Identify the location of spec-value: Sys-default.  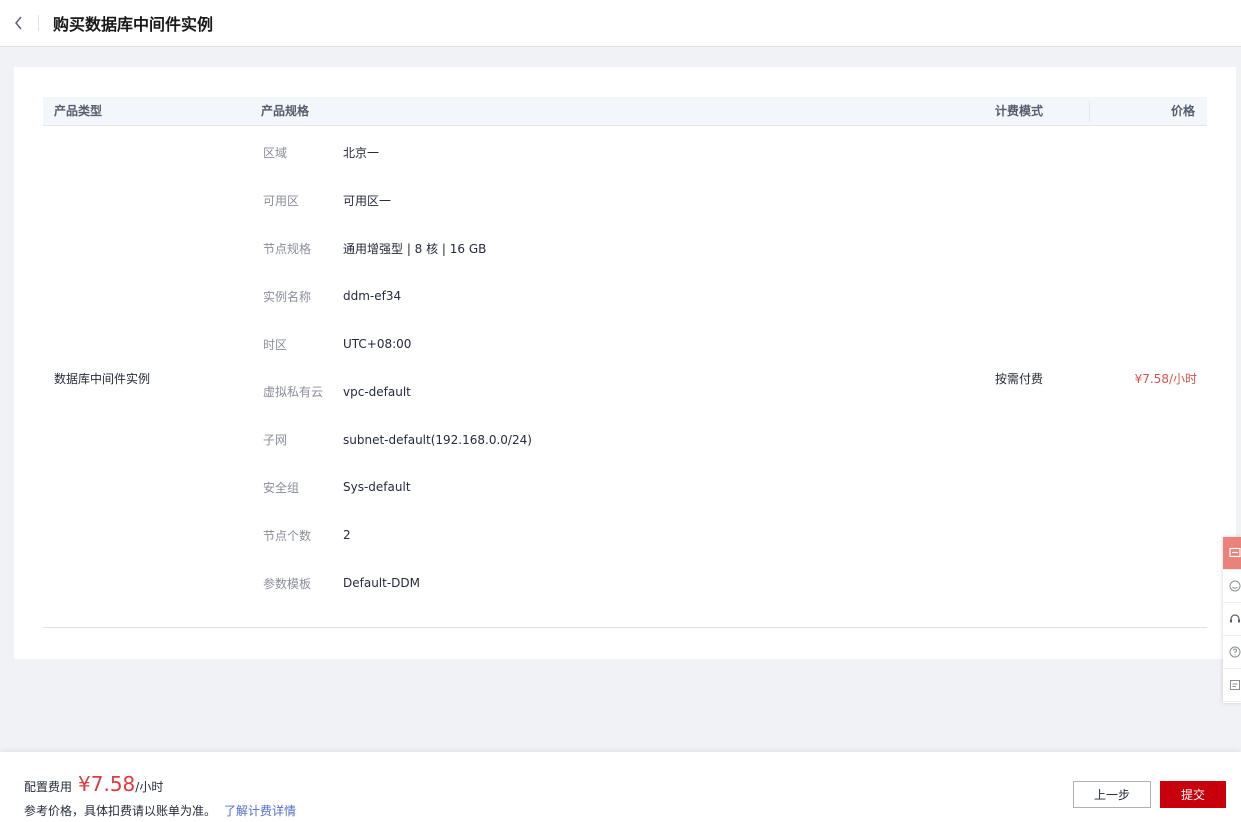
(377, 487).